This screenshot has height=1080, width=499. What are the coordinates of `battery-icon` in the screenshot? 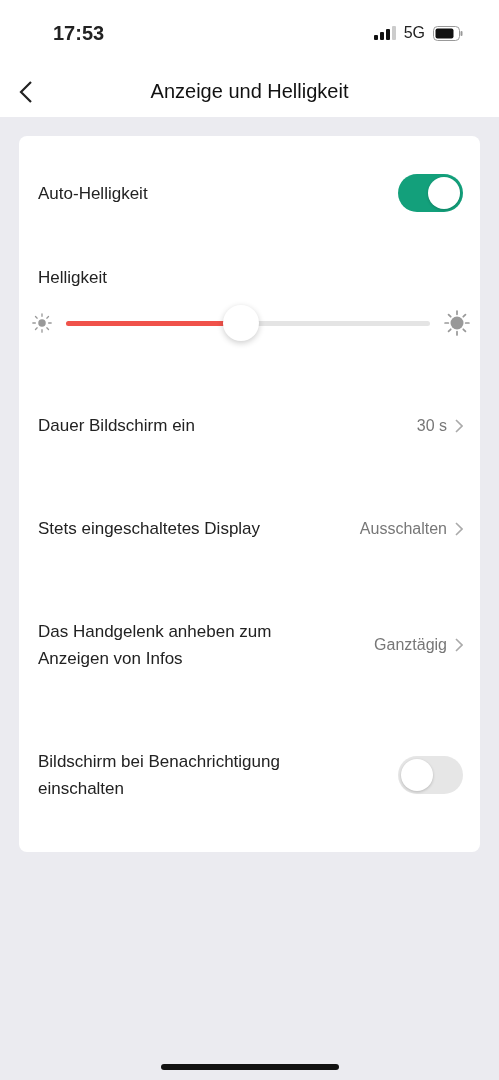 It's located at (448, 33).